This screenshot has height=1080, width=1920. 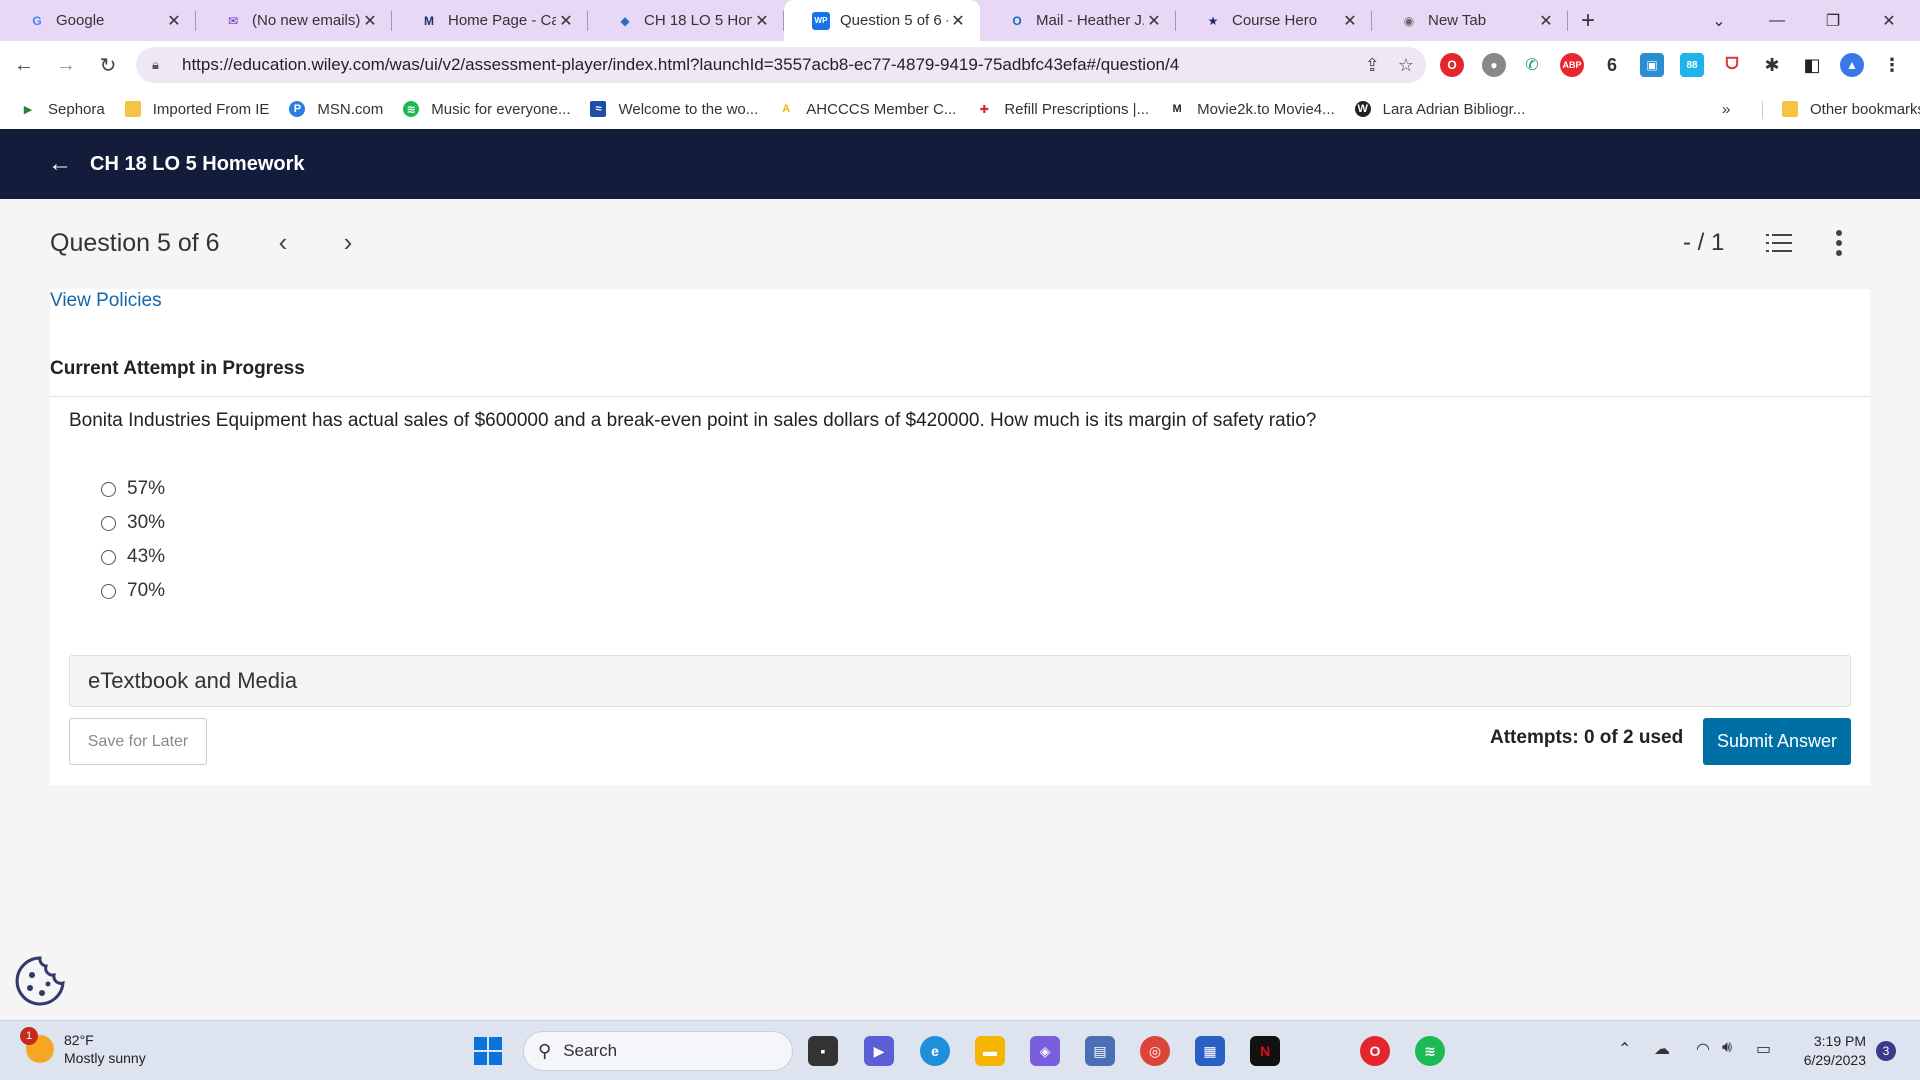 What do you see at coordinates (658, 1051) in the screenshot?
I see `taskbar-search: ⚲ Search` at bounding box center [658, 1051].